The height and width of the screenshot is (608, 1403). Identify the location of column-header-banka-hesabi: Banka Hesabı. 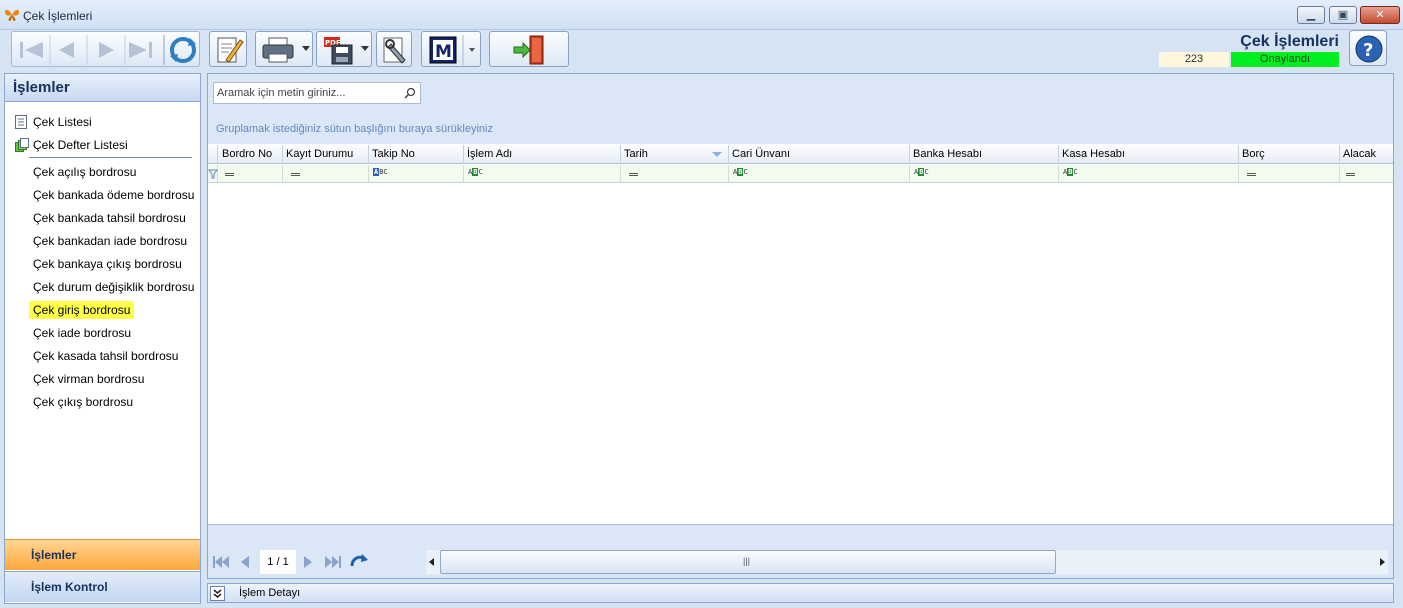
(984, 154).